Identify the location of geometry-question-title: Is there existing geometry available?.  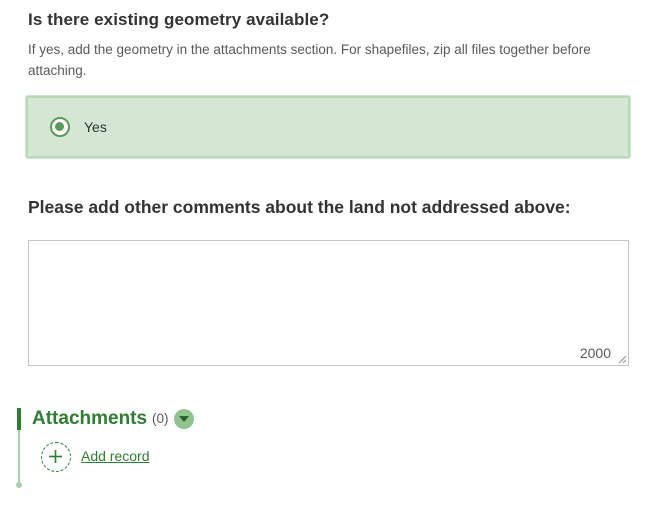
(179, 19).